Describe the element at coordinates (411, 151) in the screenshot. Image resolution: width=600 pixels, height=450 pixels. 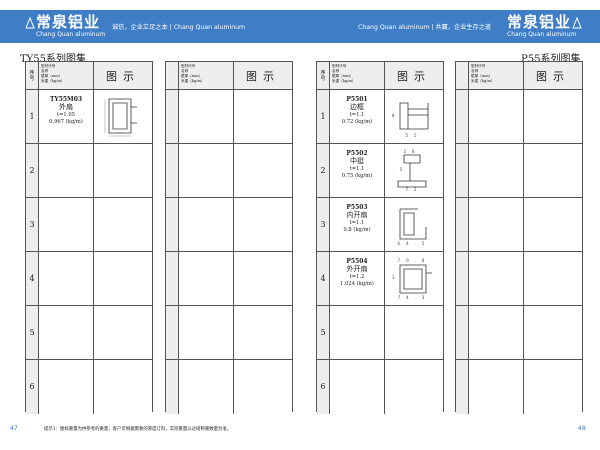
I see `dimension-label: 28` at that location.